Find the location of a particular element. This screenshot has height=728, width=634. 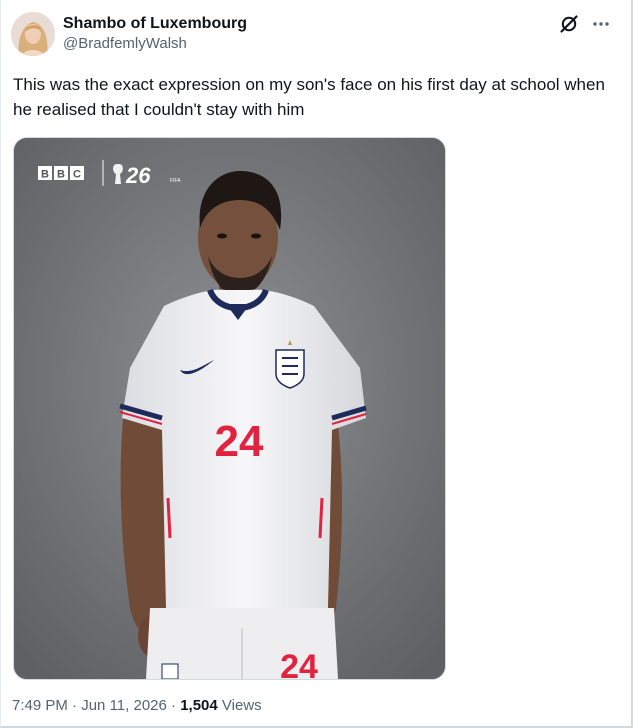

tweet-meta: 7:49 PM · Jun 11, 2026 · 1,504 Views is located at coordinates (137, 705).